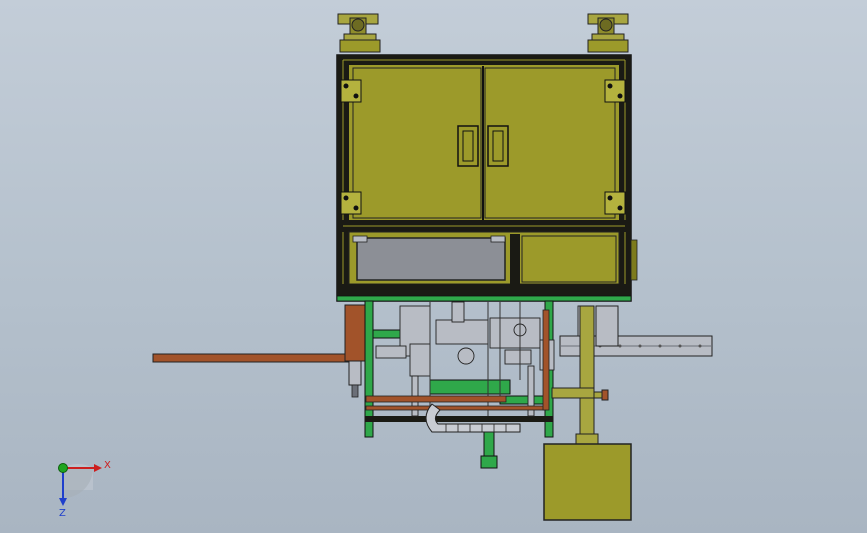  Describe the element at coordinates (546, 360) in the screenshot. I see `right-post` at that location.